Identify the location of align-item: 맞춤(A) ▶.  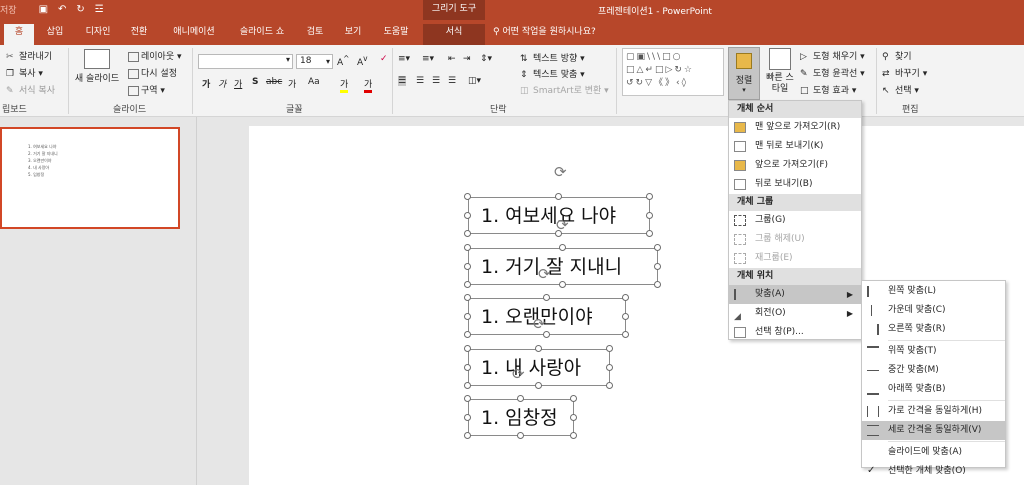
(795, 294).